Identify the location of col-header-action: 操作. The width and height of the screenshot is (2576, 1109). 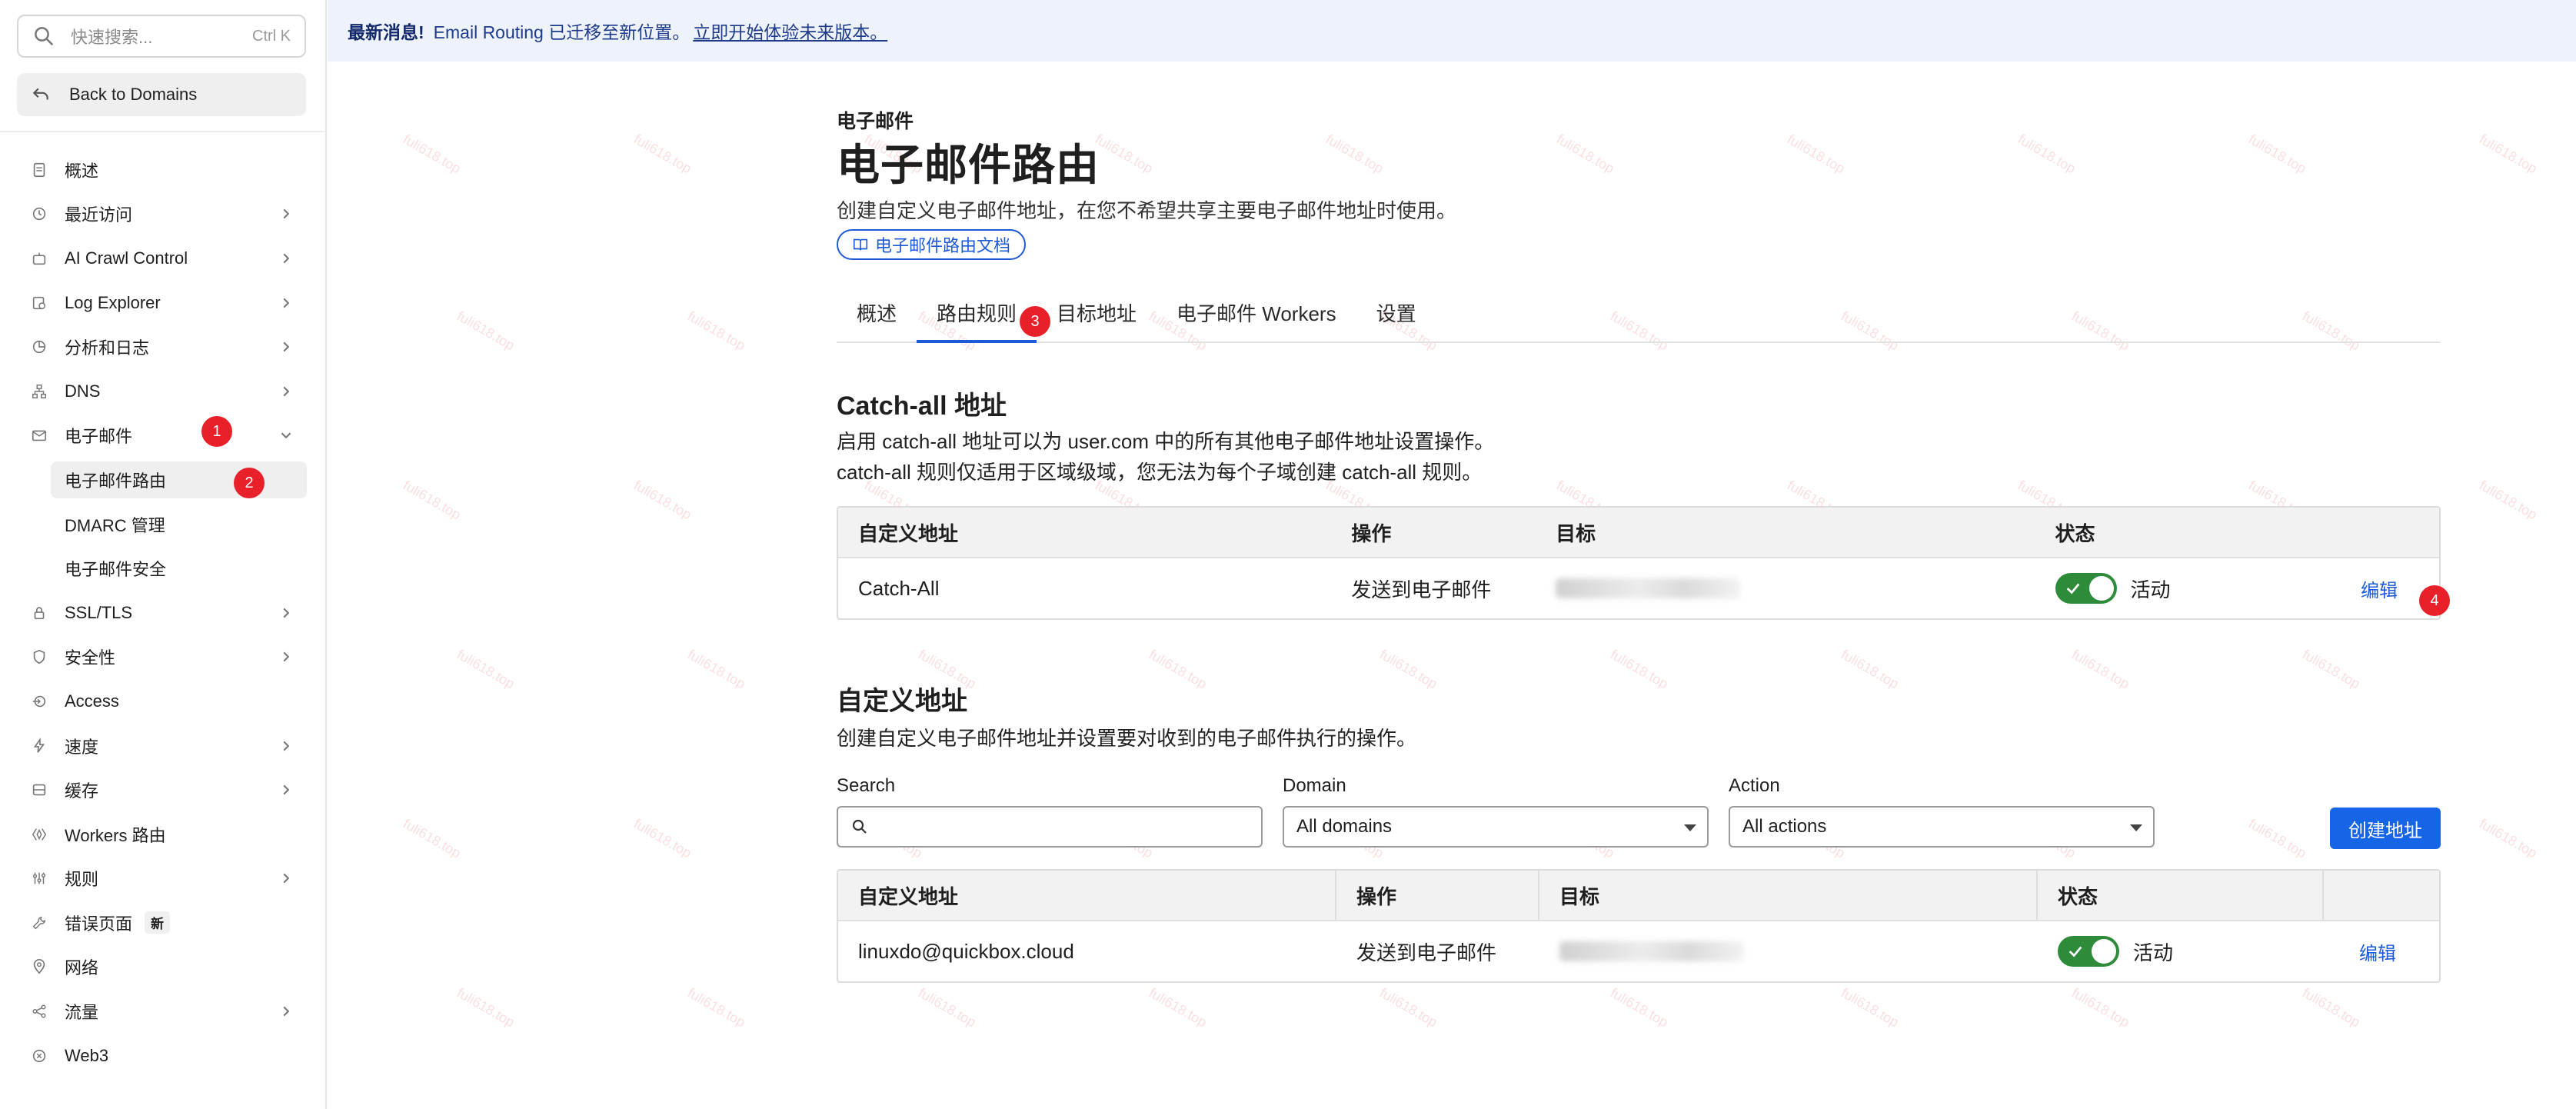
(1371, 533).